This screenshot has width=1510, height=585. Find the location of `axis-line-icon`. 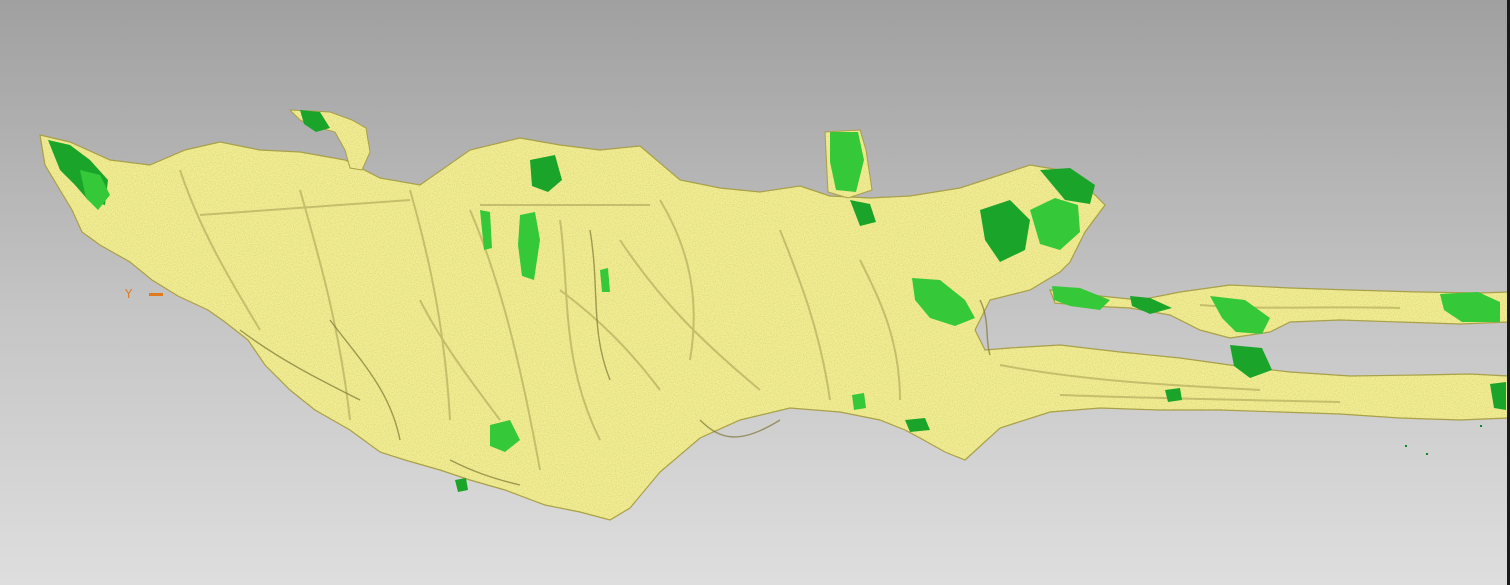

axis-line-icon is located at coordinates (156, 294).